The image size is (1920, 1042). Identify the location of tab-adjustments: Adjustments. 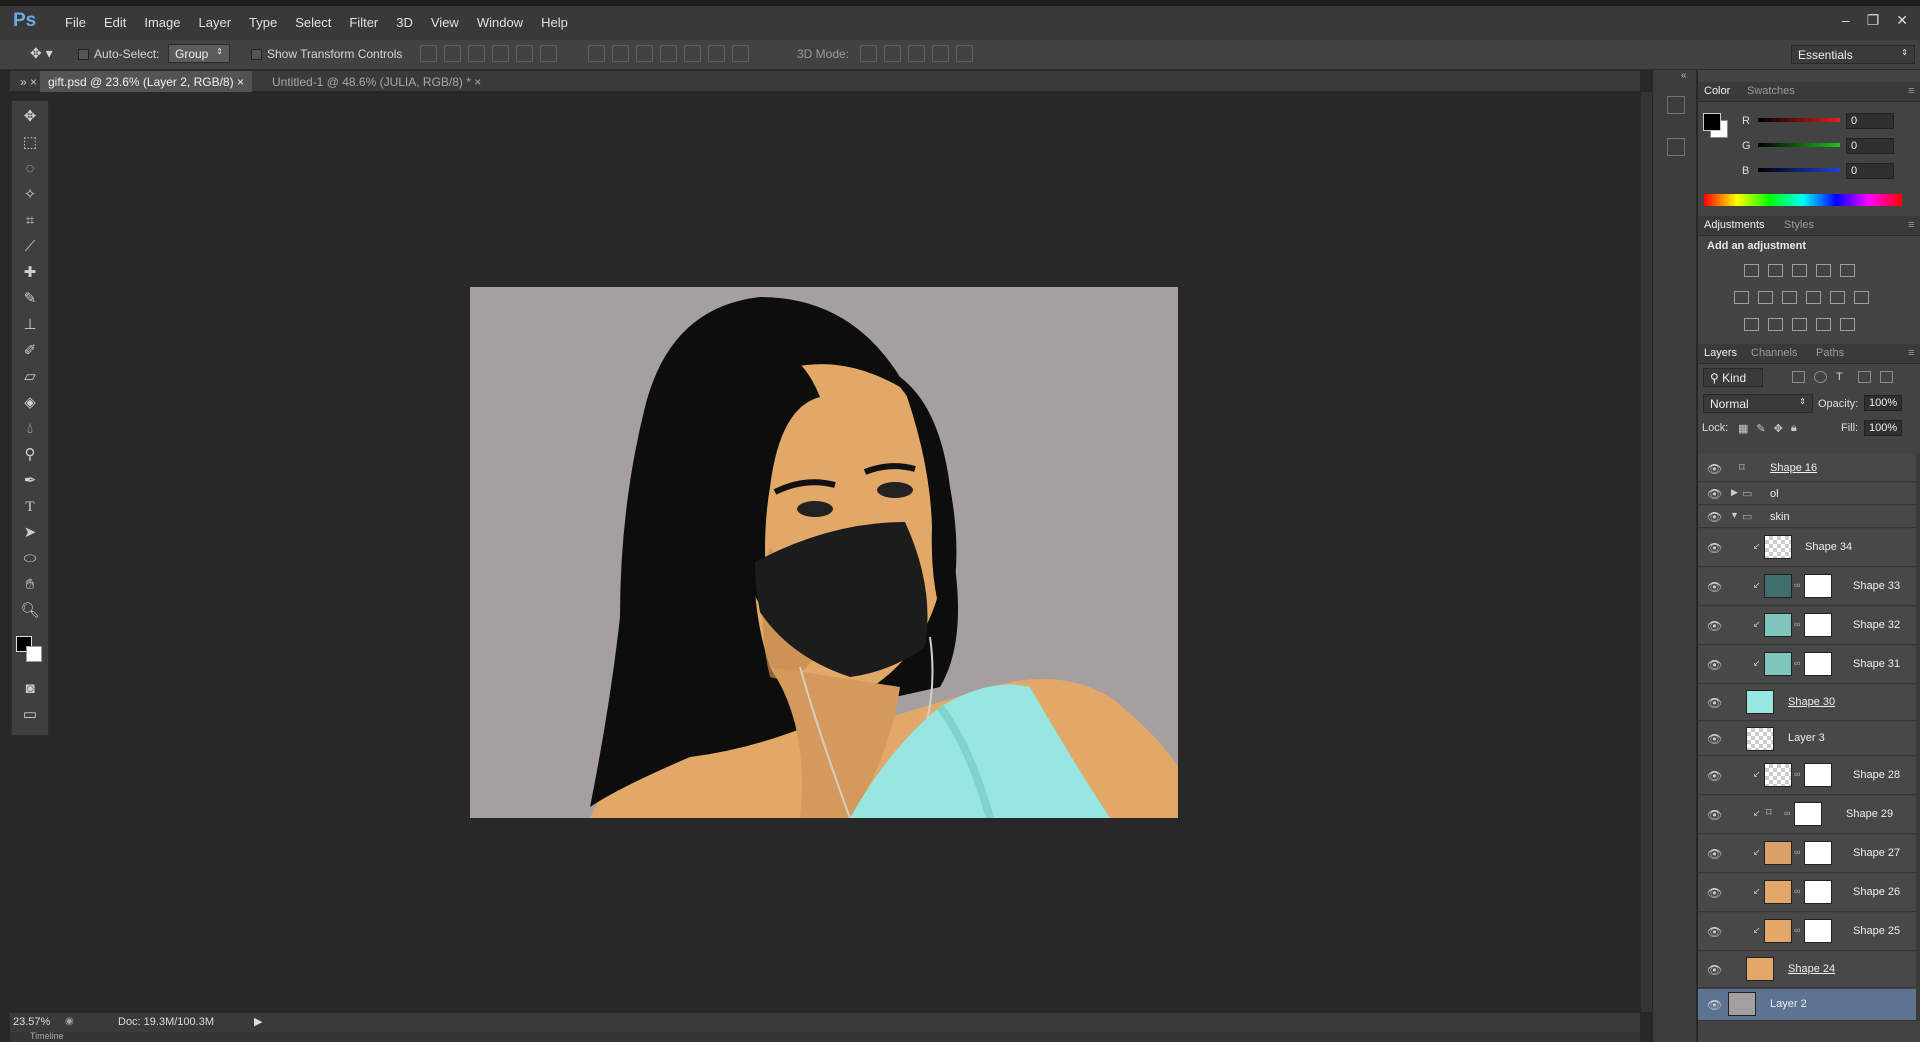
(1734, 225).